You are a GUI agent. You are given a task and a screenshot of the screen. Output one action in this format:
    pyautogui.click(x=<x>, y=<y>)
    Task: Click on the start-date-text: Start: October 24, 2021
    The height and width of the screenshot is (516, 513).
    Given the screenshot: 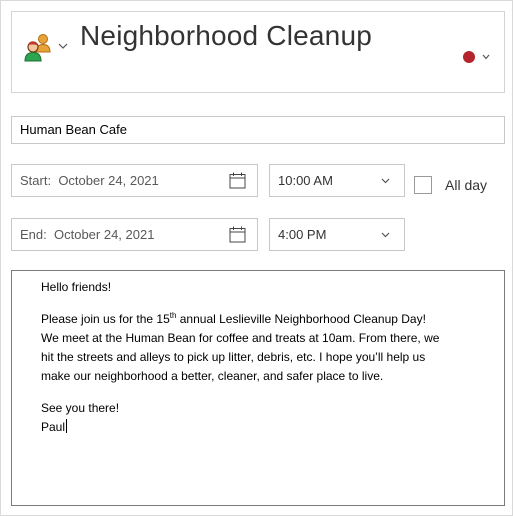 What is the action you would take?
    pyautogui.click(x=89, y=180)
    